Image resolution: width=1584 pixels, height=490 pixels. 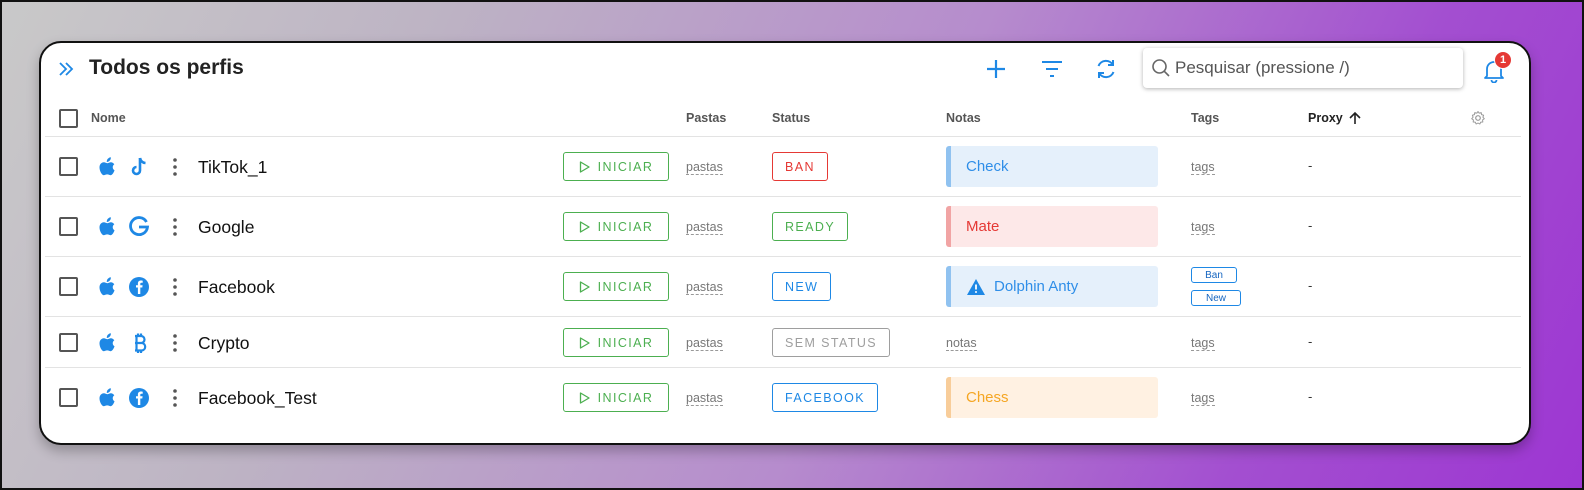 What do you see at coordinates (1503, 60) in the screenshot?
I see `notification-badge: 1` at bounding box center [1503, 60].